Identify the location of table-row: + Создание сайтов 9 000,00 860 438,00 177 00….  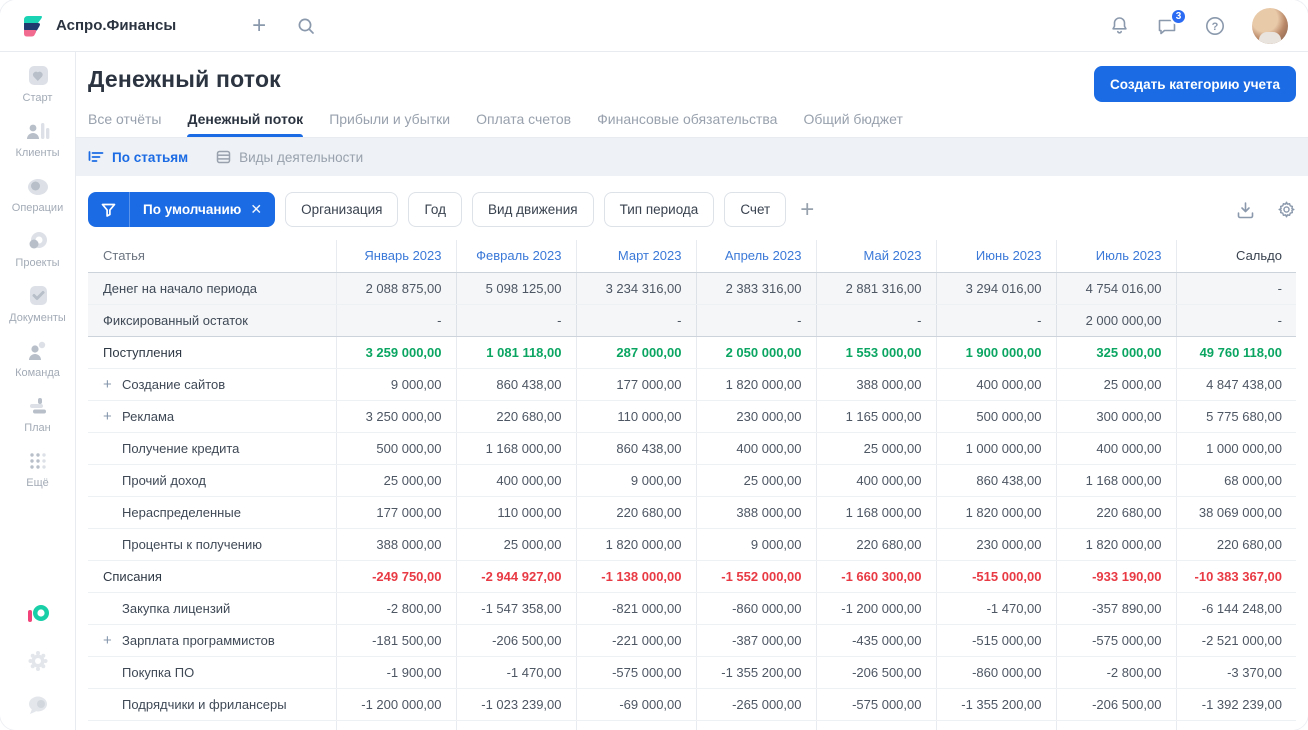
(692, 384).